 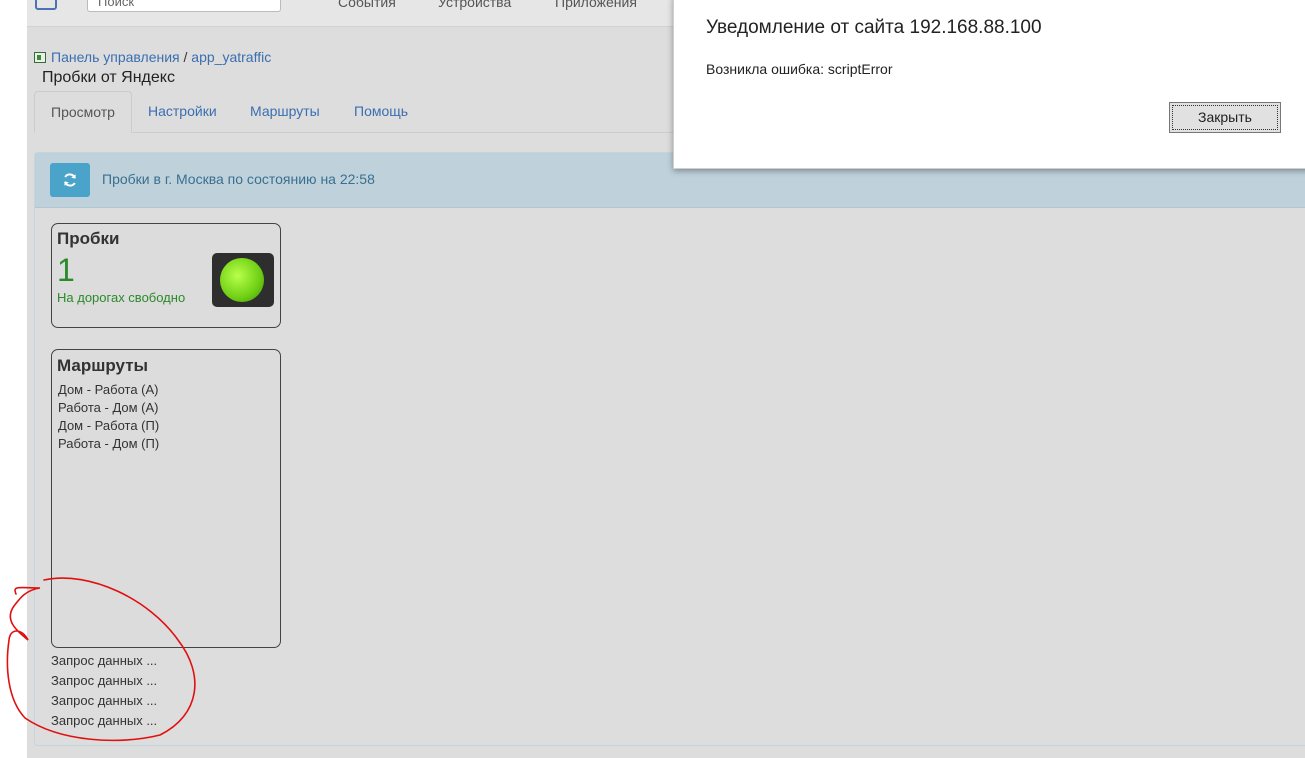 I want to click on dialog-error-code: scriptError, so click(x=860, y=69).